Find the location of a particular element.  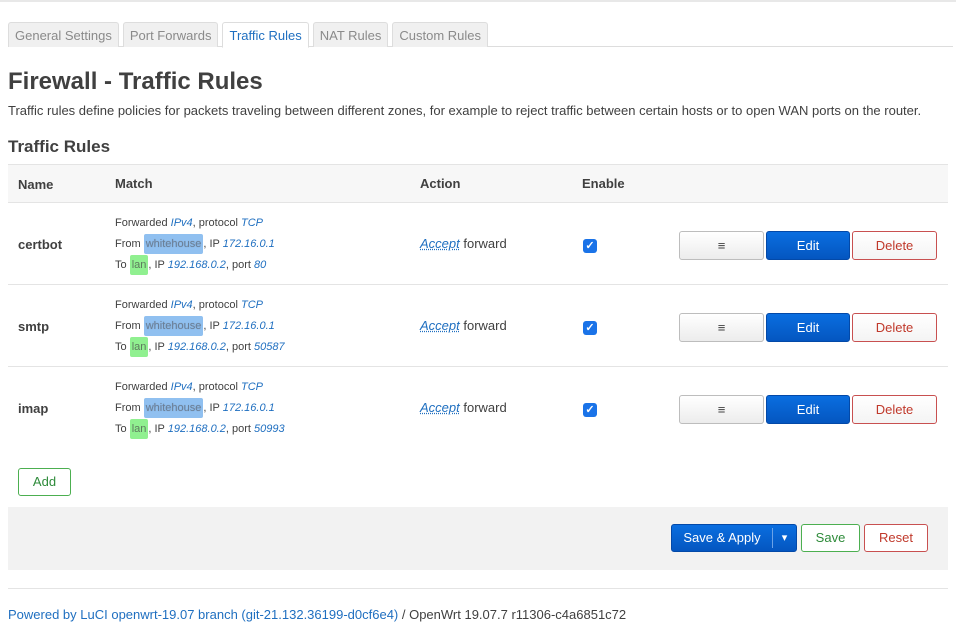

table-header: Name Match Action Enable is located at coordinates (478, 183).